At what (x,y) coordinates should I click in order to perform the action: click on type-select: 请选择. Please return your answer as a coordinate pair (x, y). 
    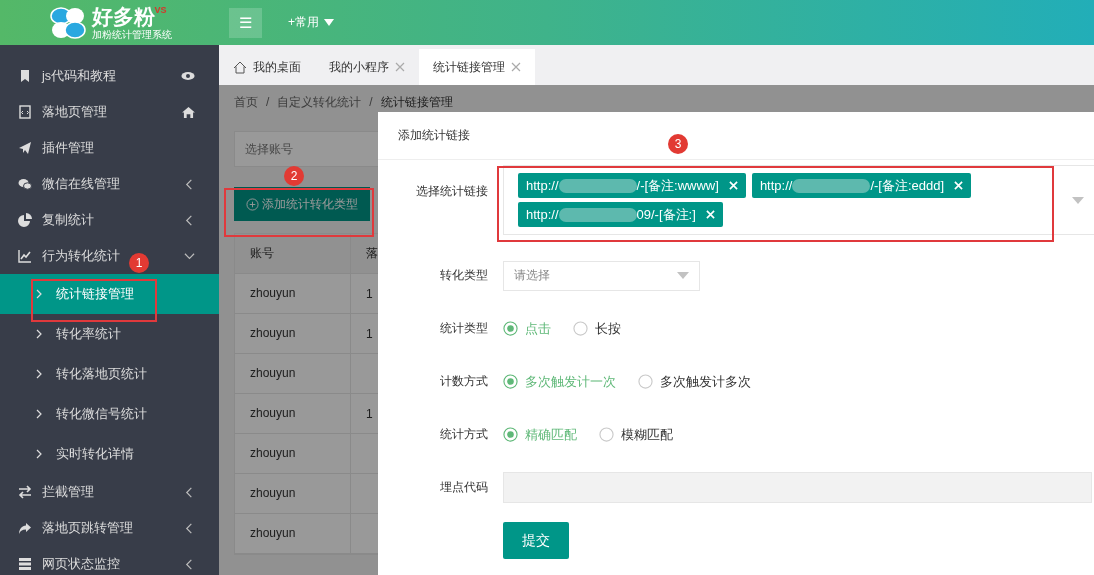
    Looking at the image, I should click on (601, 275).